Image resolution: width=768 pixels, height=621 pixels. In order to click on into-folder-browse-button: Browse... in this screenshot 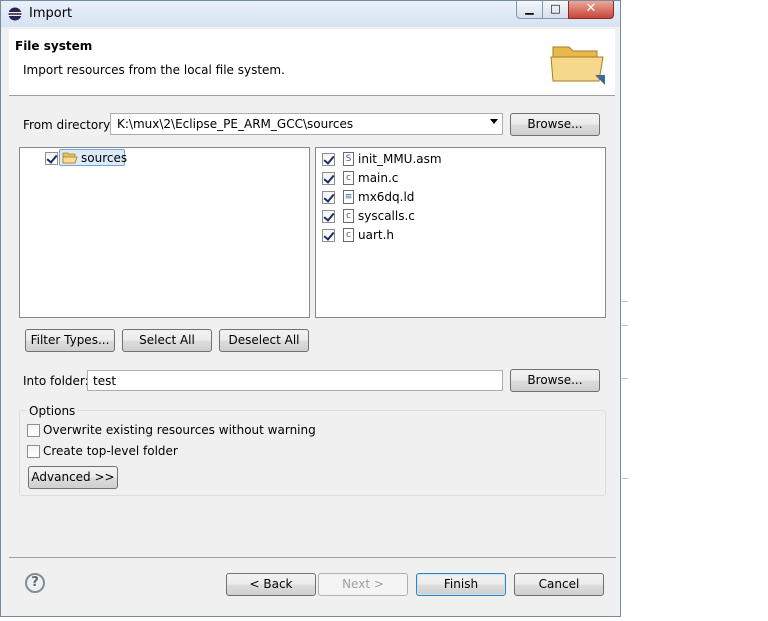, I will do `click(555, 380)`.